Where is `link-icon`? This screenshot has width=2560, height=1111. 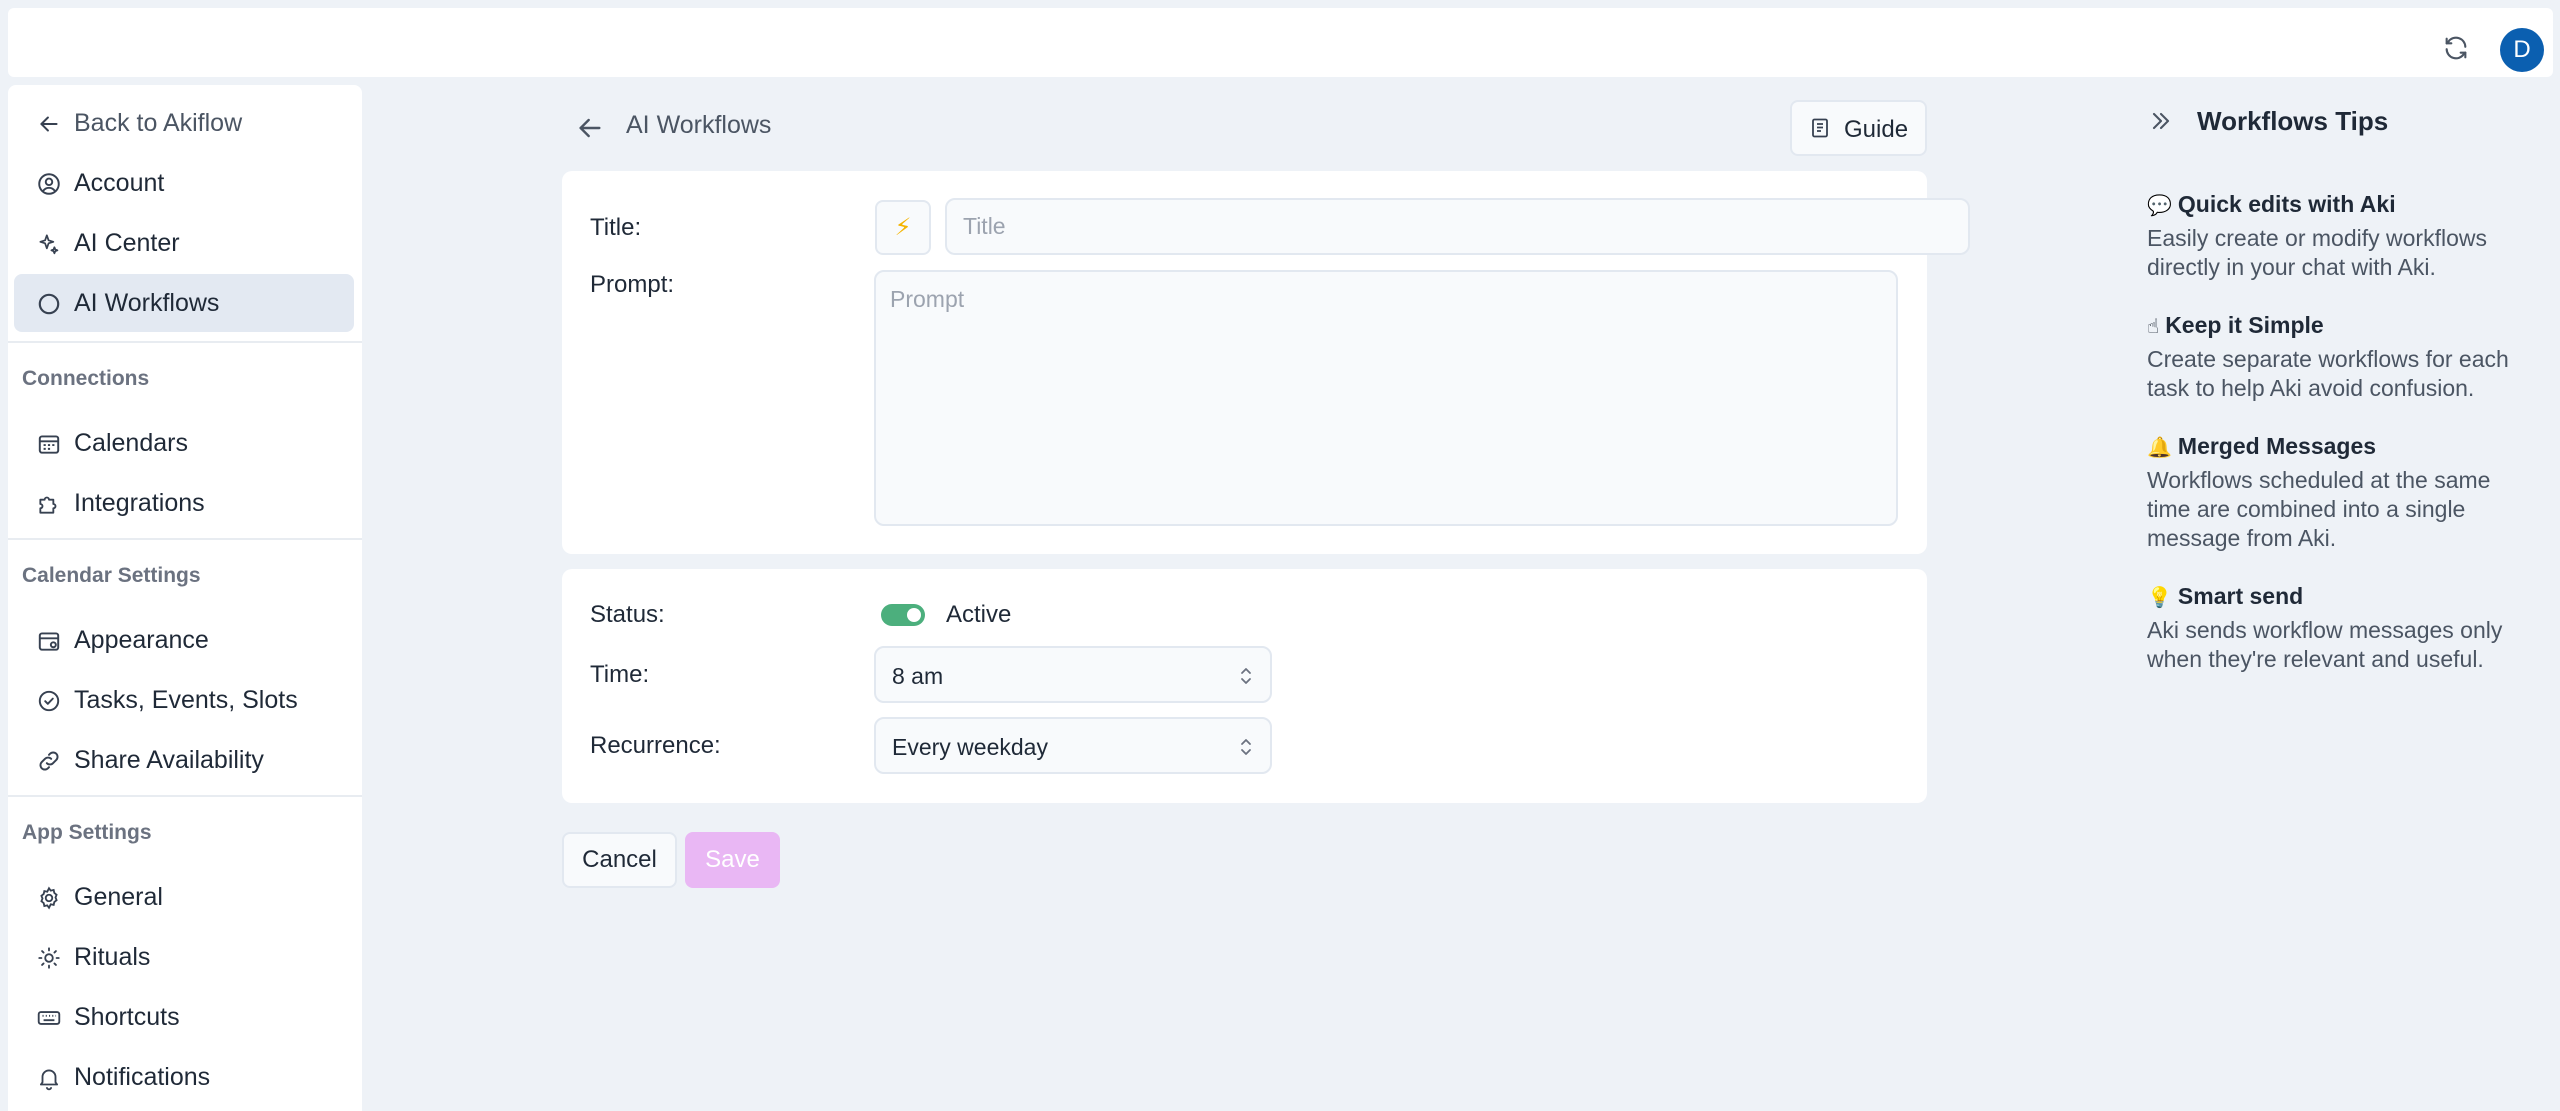 link-icon is located at coordinates (49, 761).